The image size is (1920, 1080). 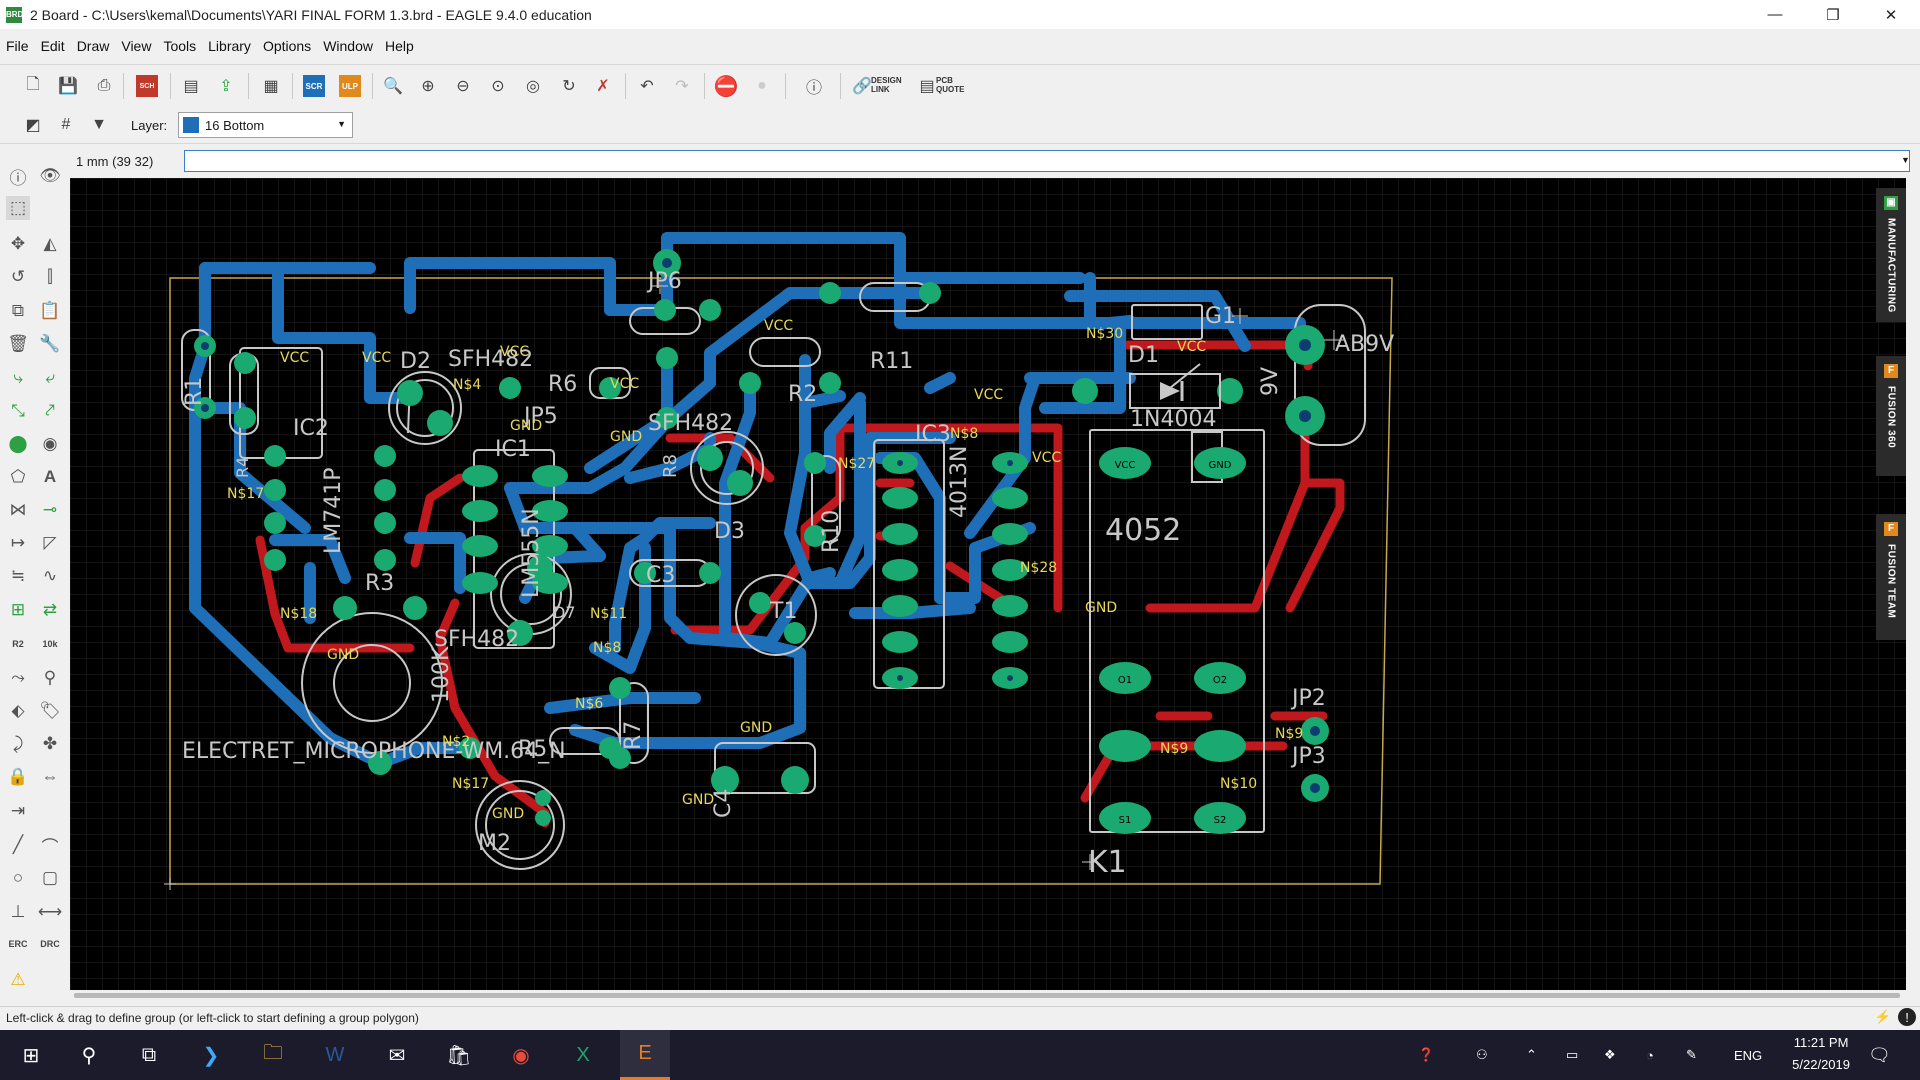 I want to click on menu-help: Help, so click(x=399, y=46).